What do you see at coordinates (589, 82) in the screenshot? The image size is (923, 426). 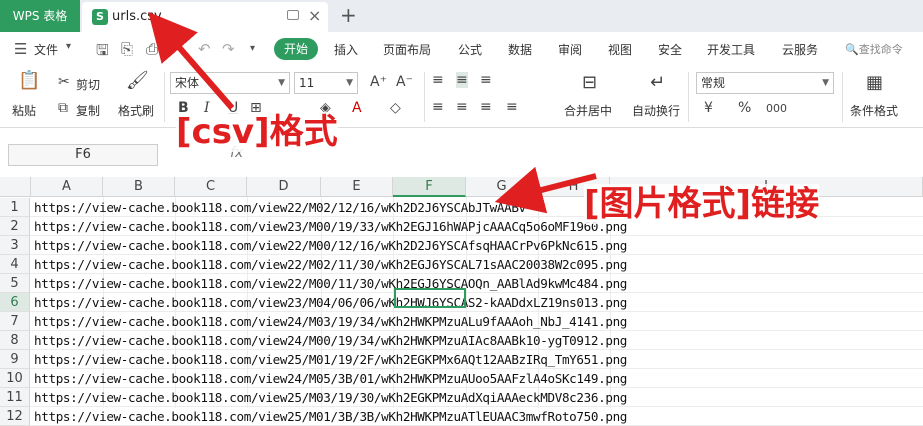 I see `merge-icon: ⊟` at bounding box center [589, 82].